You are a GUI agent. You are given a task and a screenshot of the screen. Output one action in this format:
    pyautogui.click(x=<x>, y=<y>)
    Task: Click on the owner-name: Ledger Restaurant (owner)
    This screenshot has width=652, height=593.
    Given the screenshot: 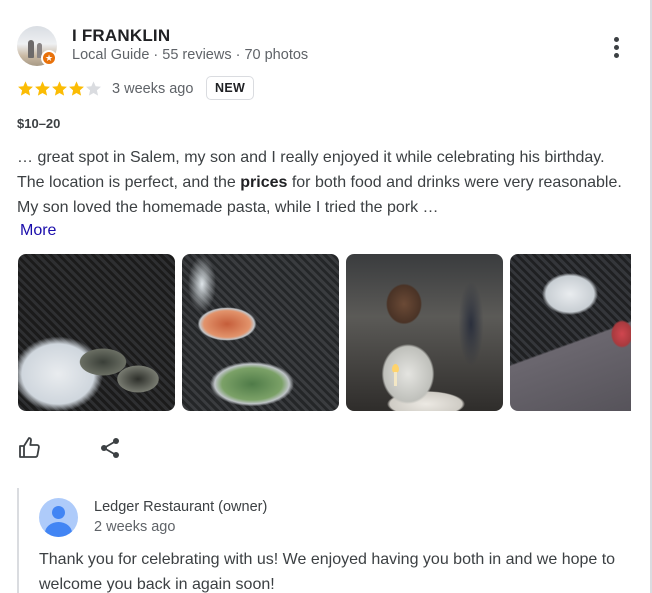 What is the action you would take?
    pyautogui.click(x=181, y=507)
    